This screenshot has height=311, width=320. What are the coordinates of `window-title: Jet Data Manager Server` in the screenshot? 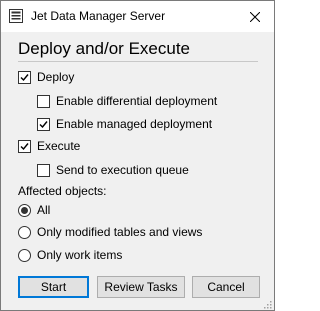 It's located at (98, 16).